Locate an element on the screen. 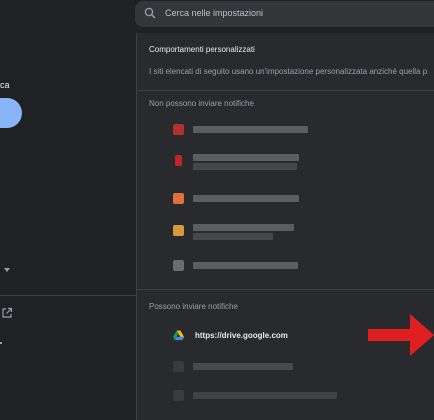 This screenshot has width=434, height=420. blocked-section-heading: Non possono inviare notifiche is located at coordinates (201, 103).